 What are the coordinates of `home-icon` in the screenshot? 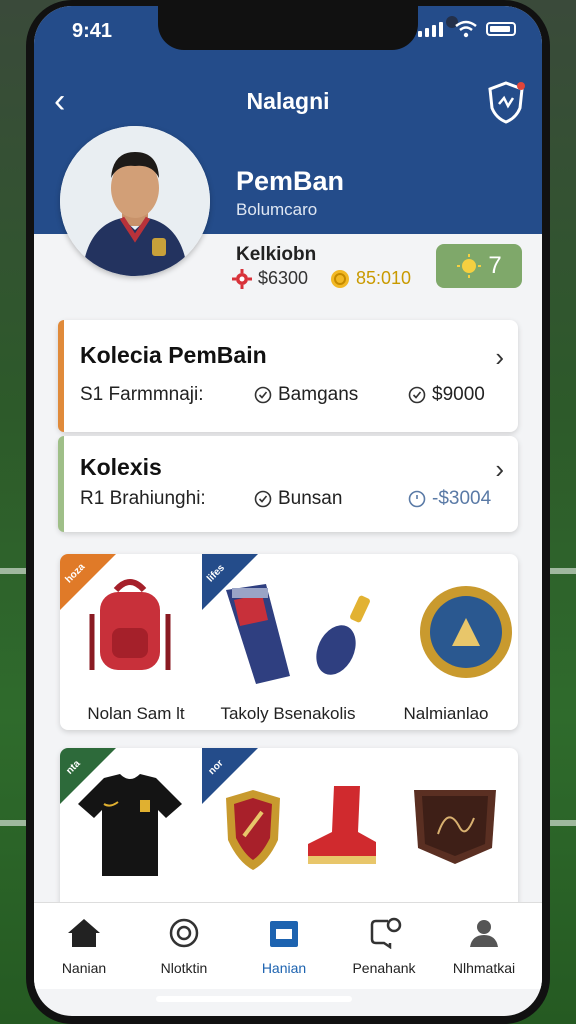 It's located at (84, 933).